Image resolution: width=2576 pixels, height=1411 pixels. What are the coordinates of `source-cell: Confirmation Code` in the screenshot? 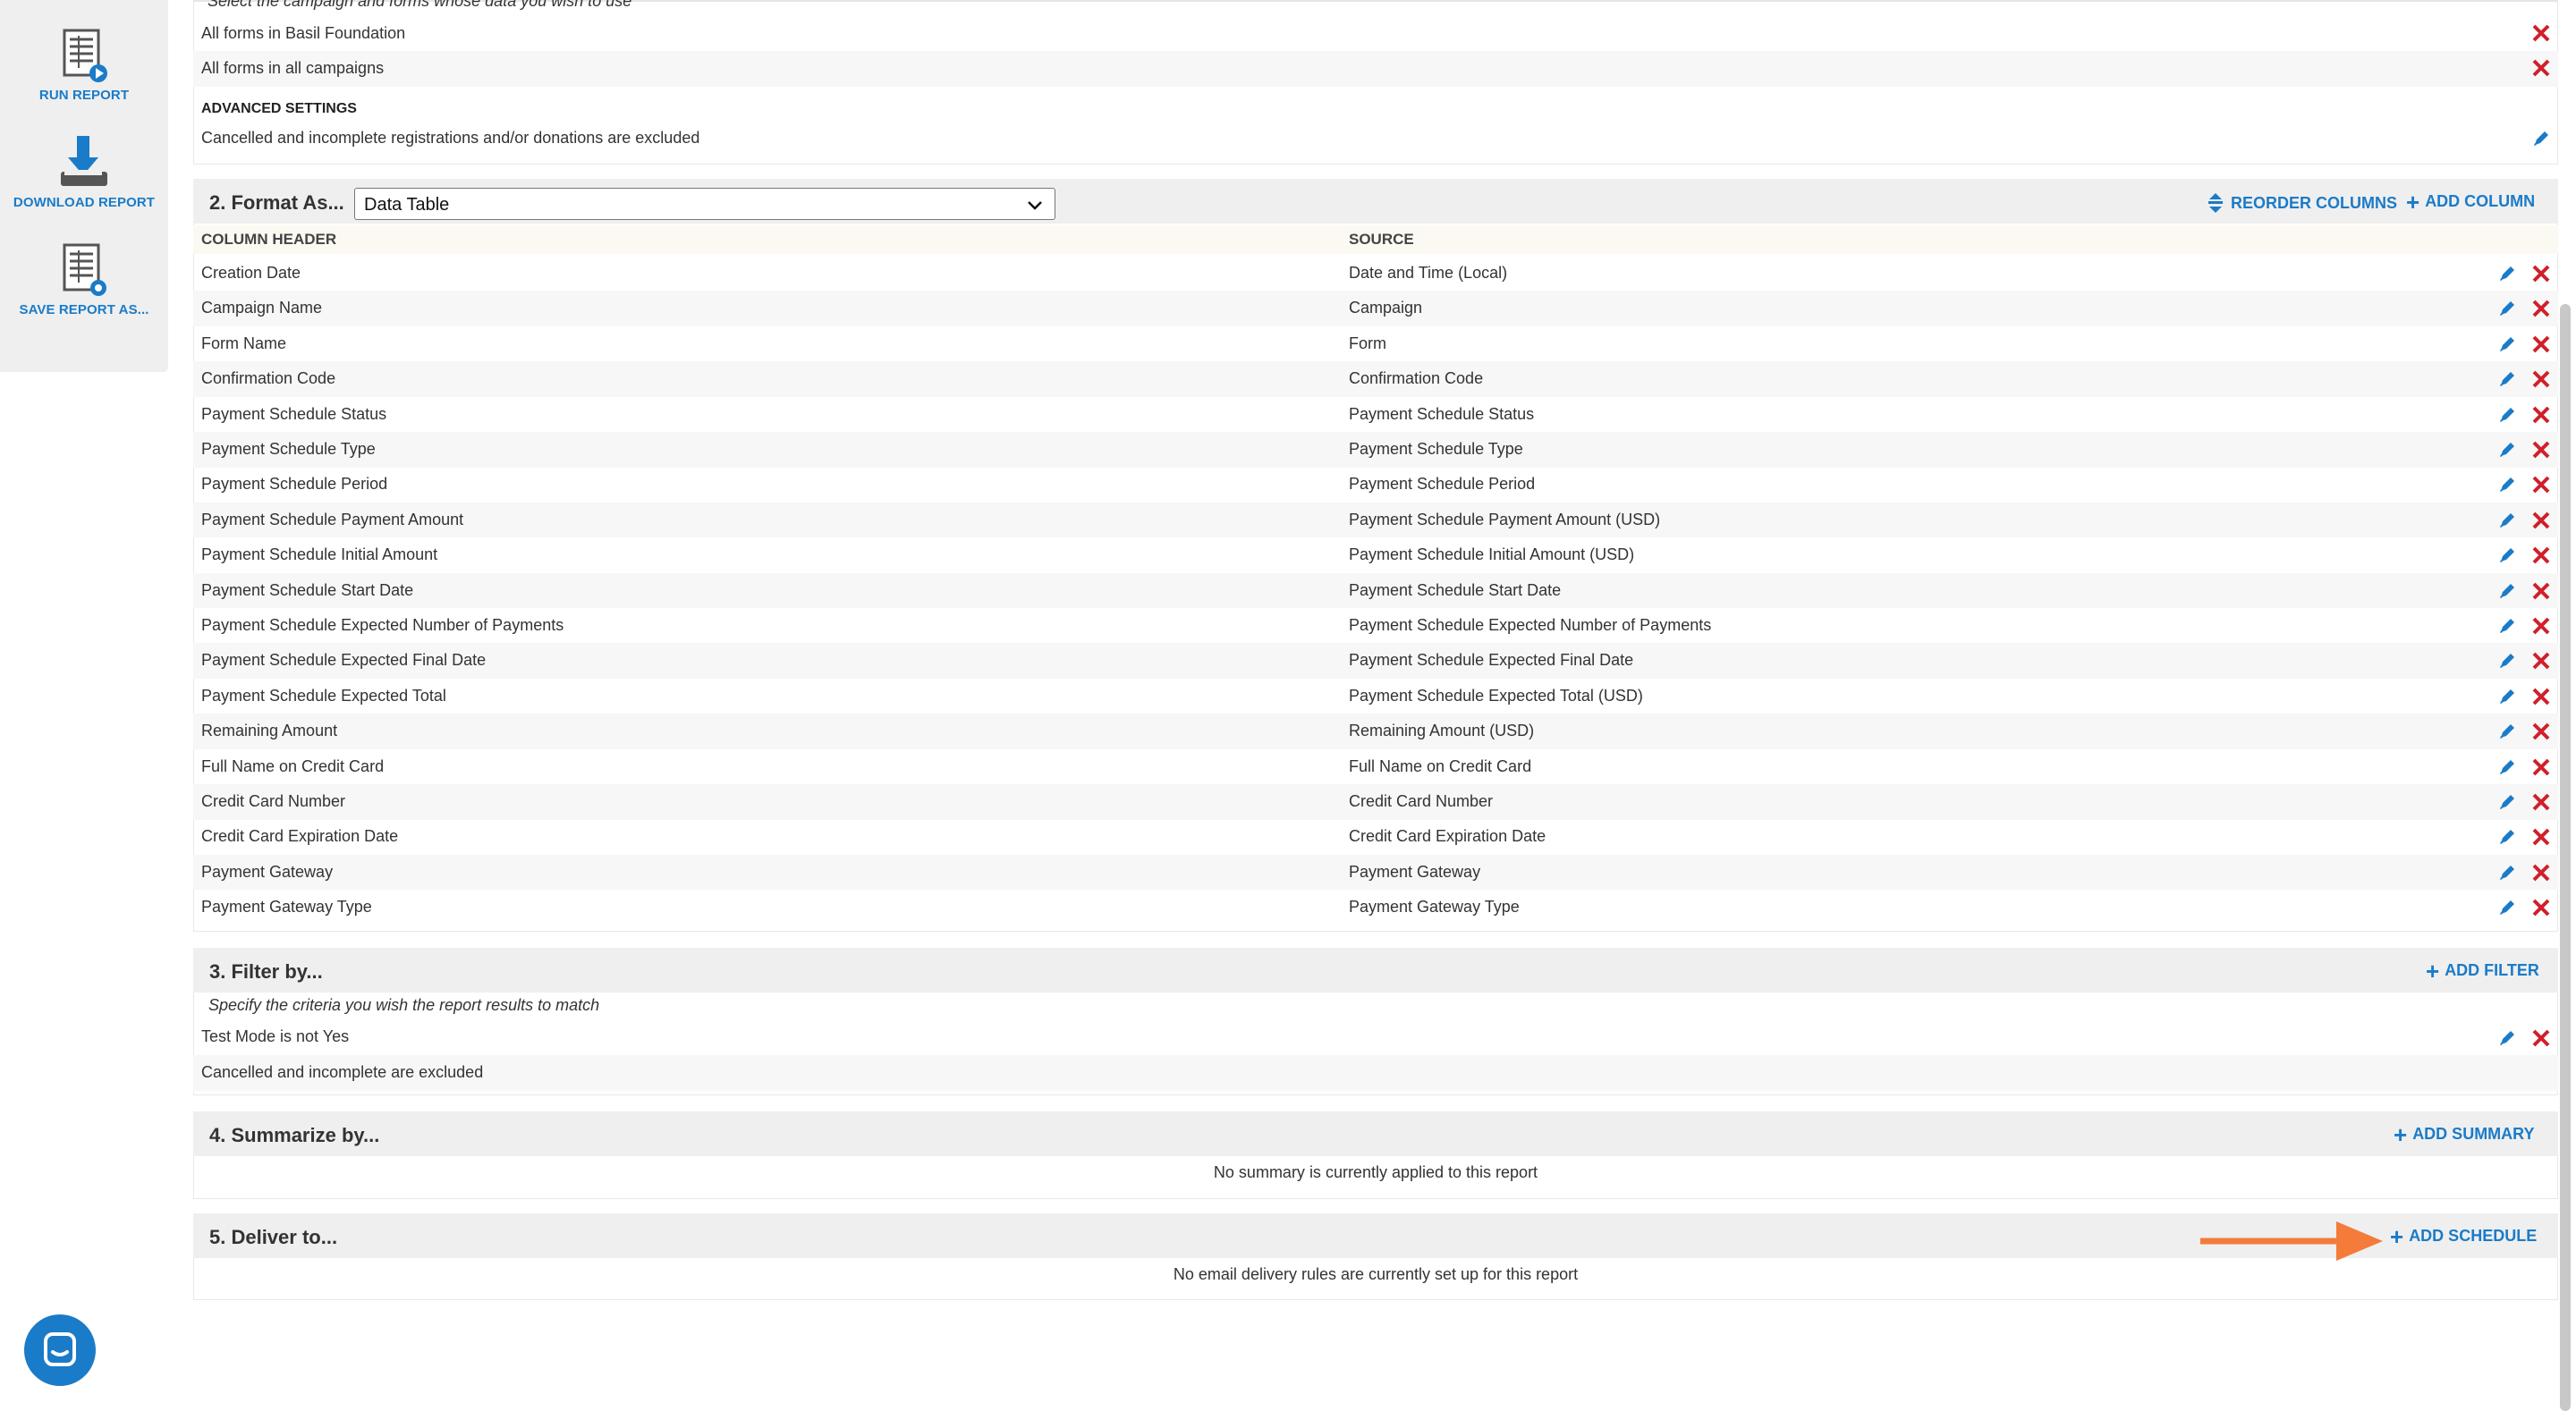 It's located at (1416, 379).